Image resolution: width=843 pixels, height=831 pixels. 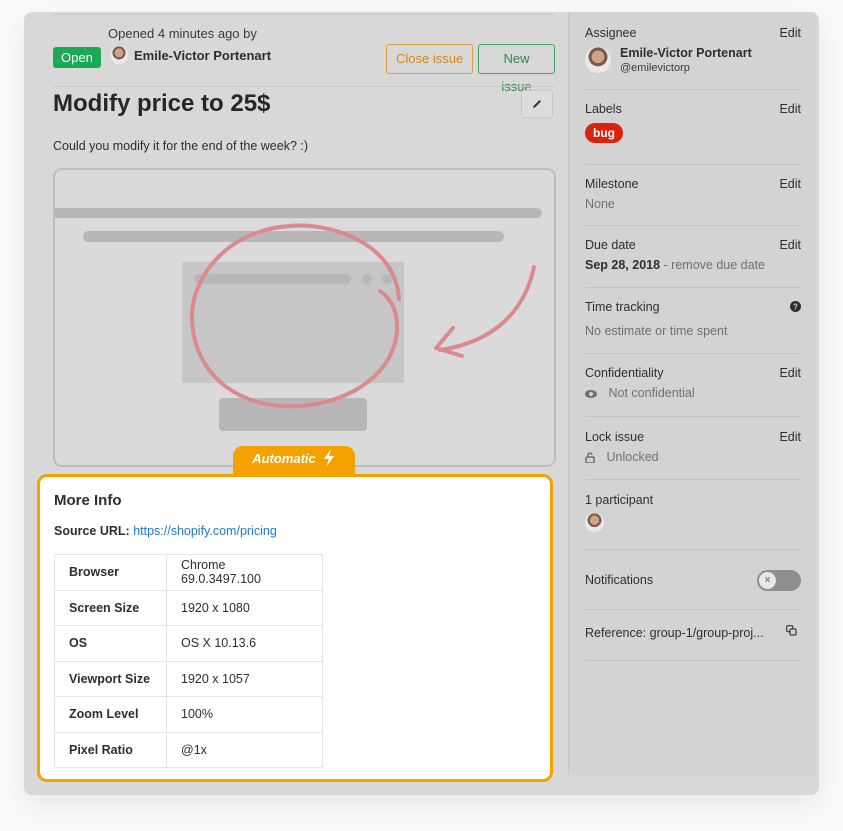 What do you see at coordinates (516, 69) in the screenshot?
I see `new-issue-button: New issue` at bounding box center [516, 69].